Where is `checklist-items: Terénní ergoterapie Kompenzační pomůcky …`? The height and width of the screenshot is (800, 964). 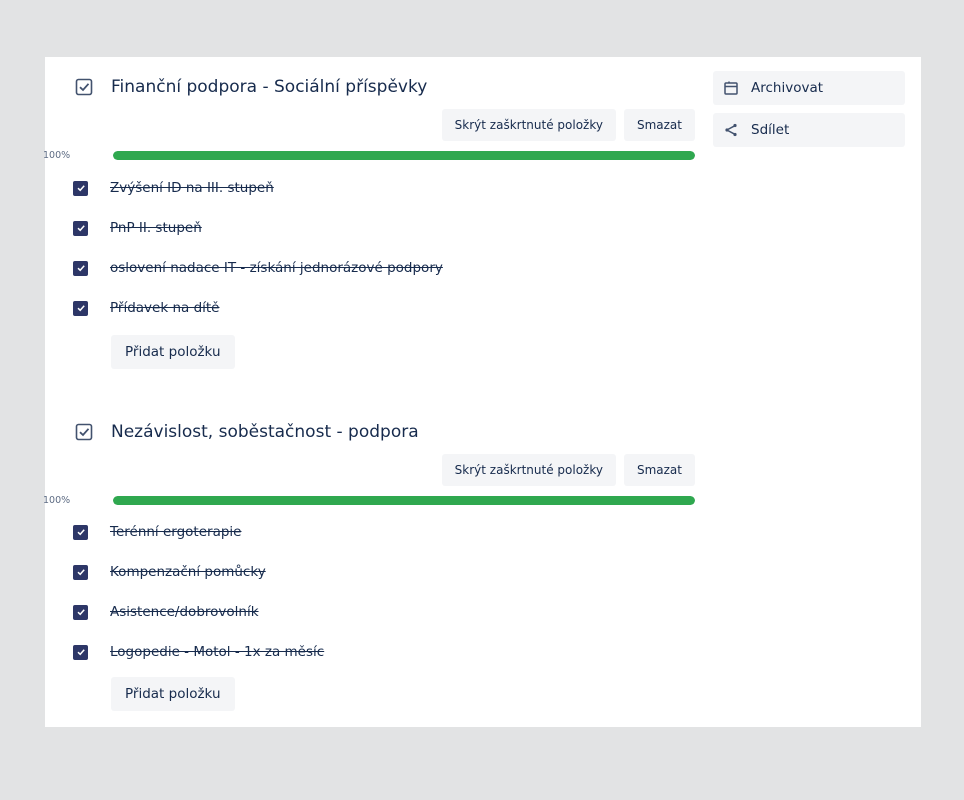
checklist-items: Terénní ergoterapie Kompenzační pomůcky … is located at coordinates (383, 592).